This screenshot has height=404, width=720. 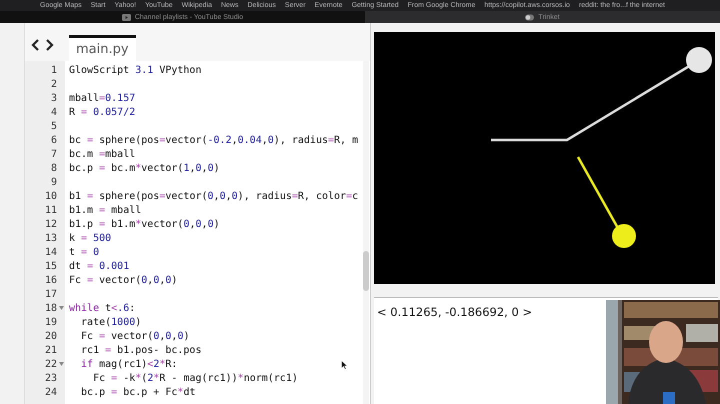 I want to click on code-line: bc.p = bc.p + Fc*dt, so click(x=138, y=392).